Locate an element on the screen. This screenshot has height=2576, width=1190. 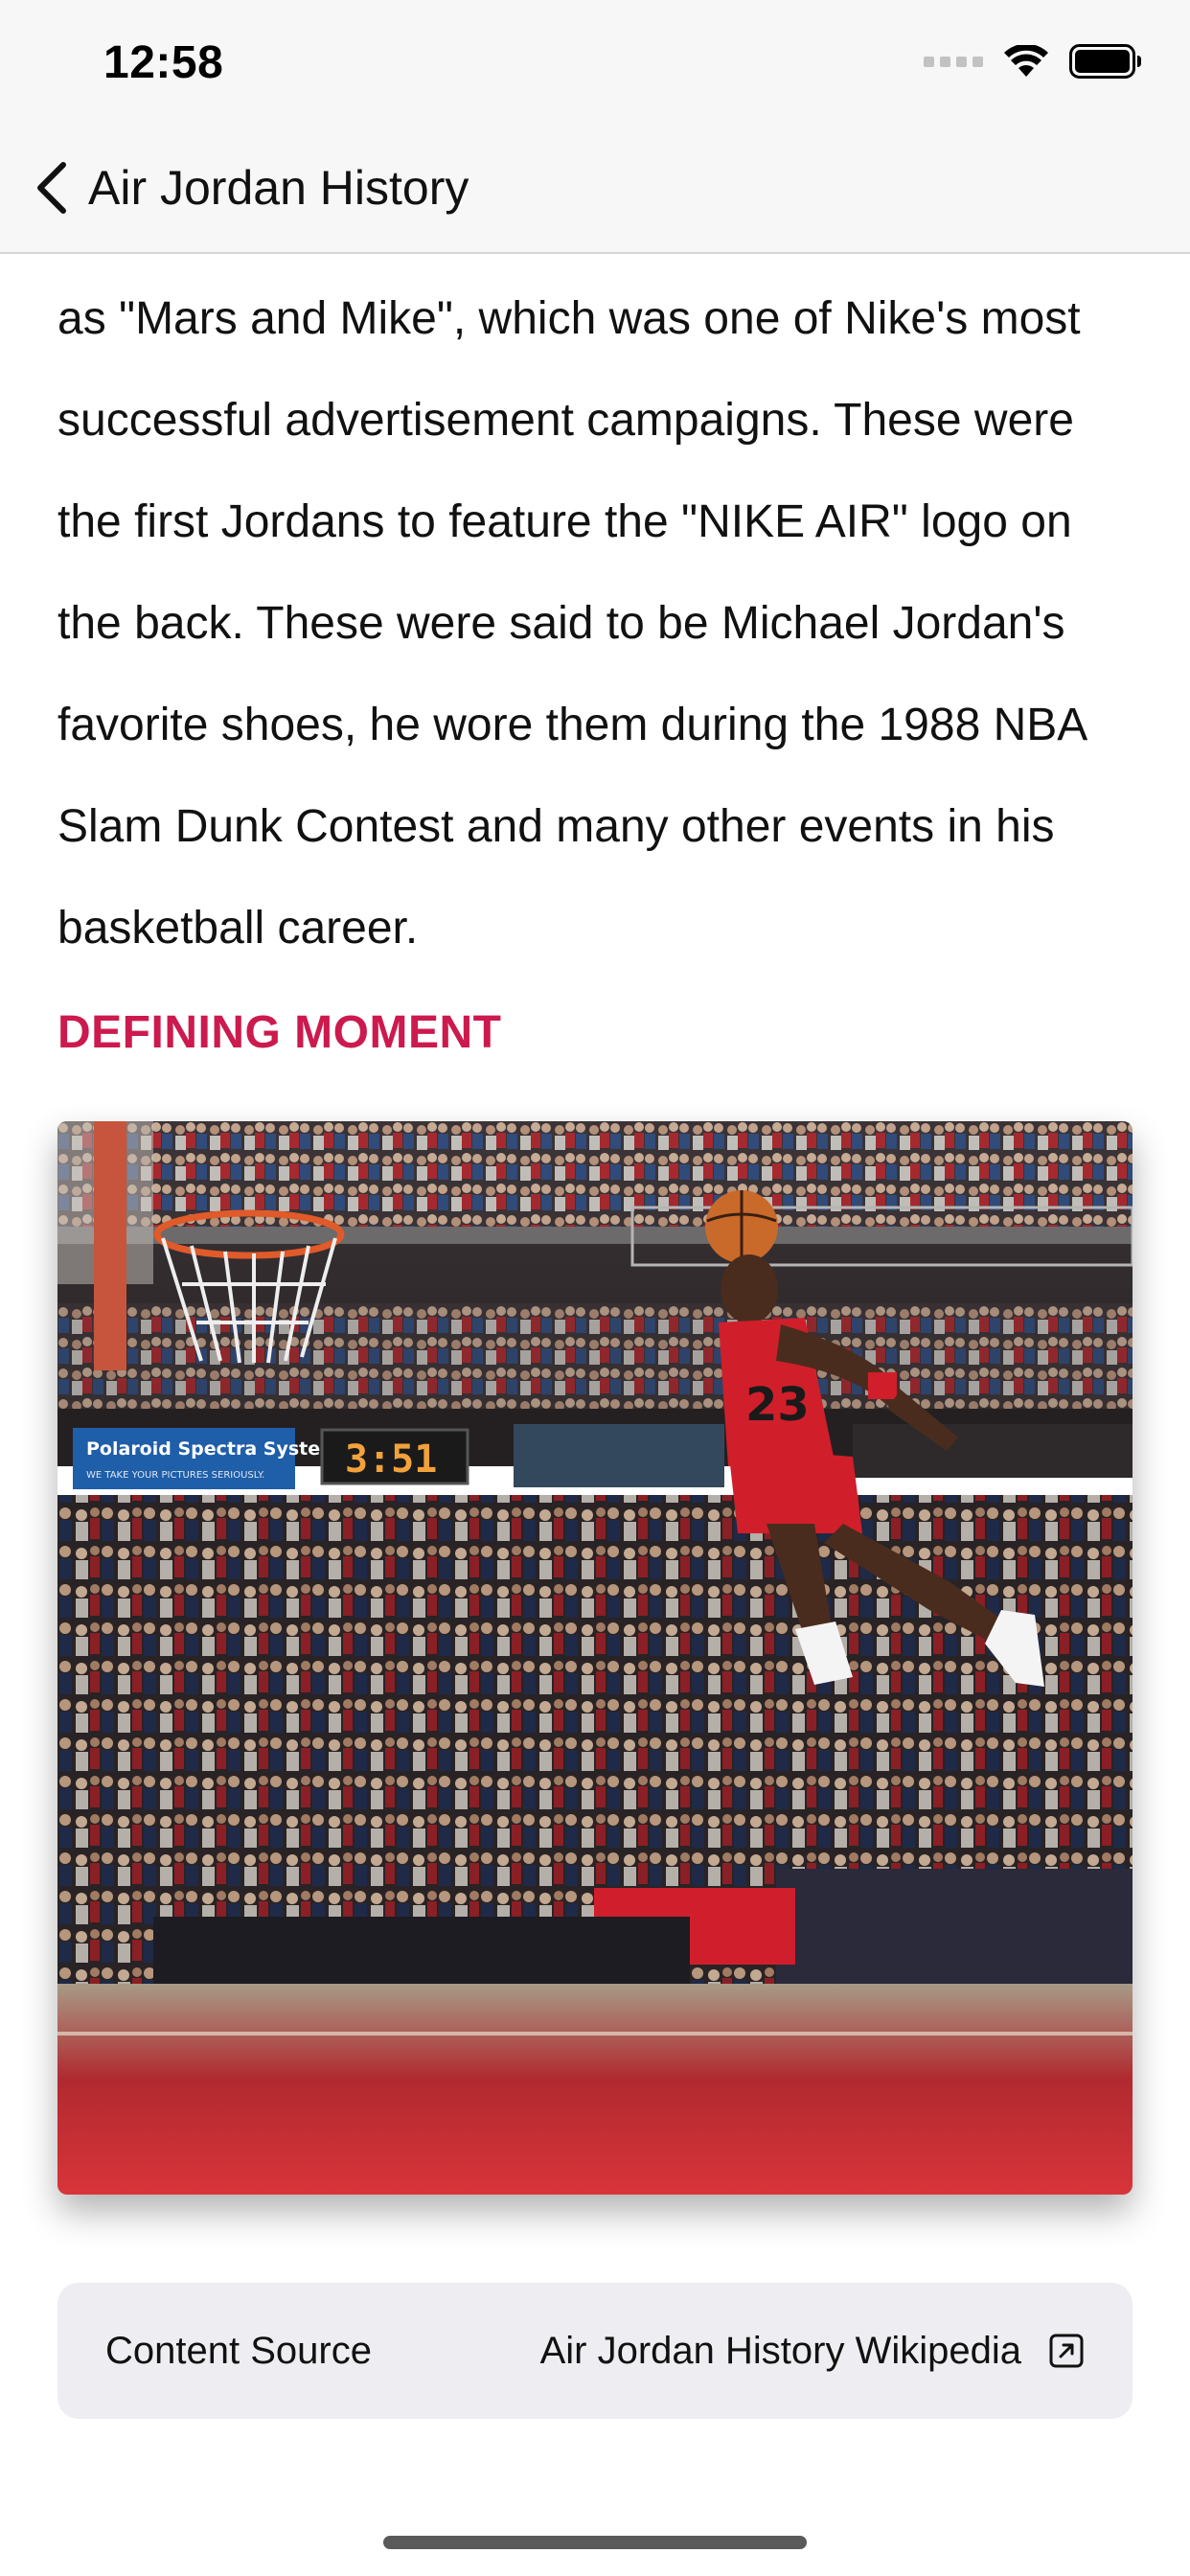
page-title: Air Jordan History is located at coordinates (279, 188).